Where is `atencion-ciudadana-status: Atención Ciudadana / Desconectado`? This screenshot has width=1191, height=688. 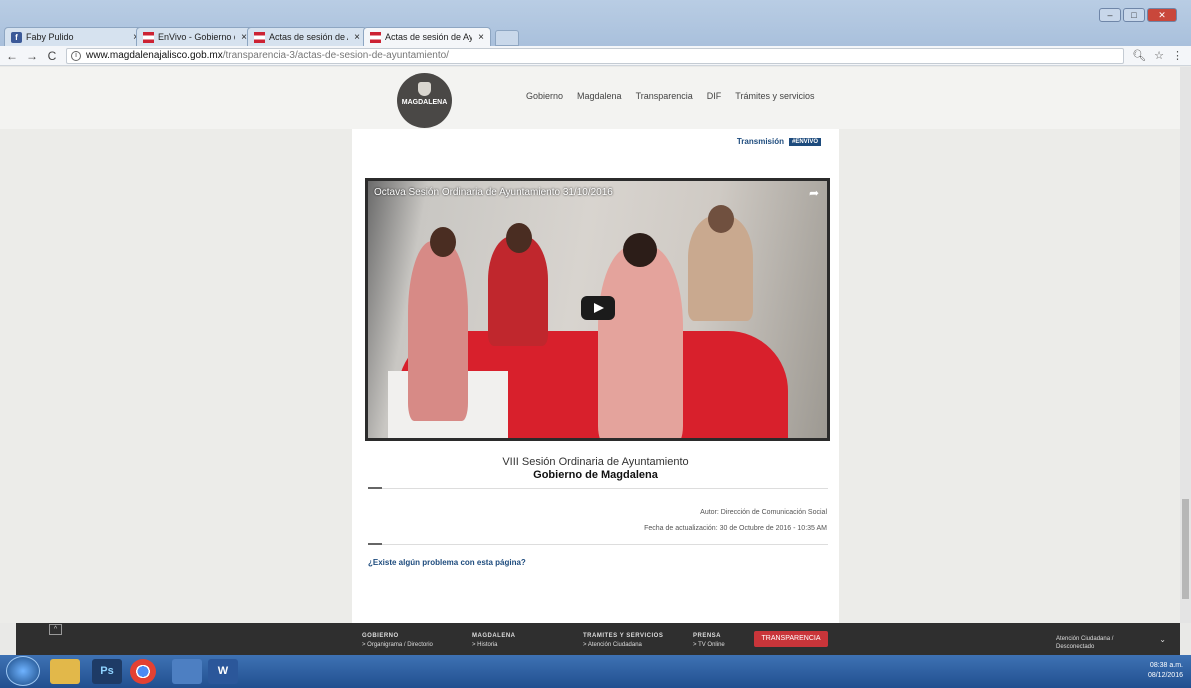 atencion-ciudadana-status: Atención Ciudadana / Desconectado is located at coordinates (1084, 643).